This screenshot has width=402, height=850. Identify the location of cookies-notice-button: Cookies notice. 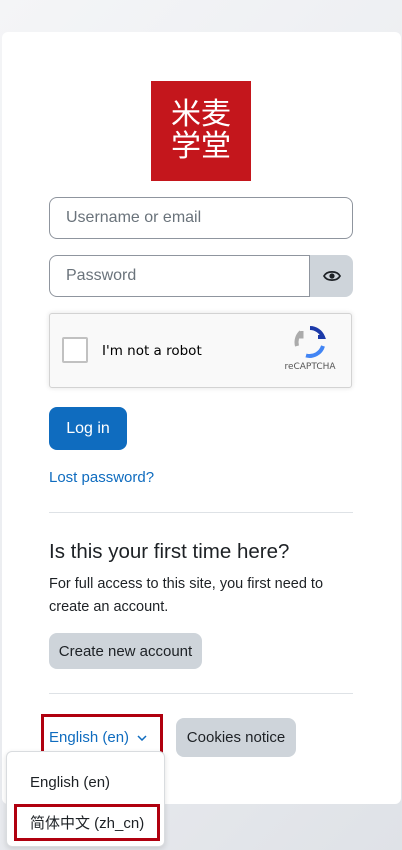
(236, 737).